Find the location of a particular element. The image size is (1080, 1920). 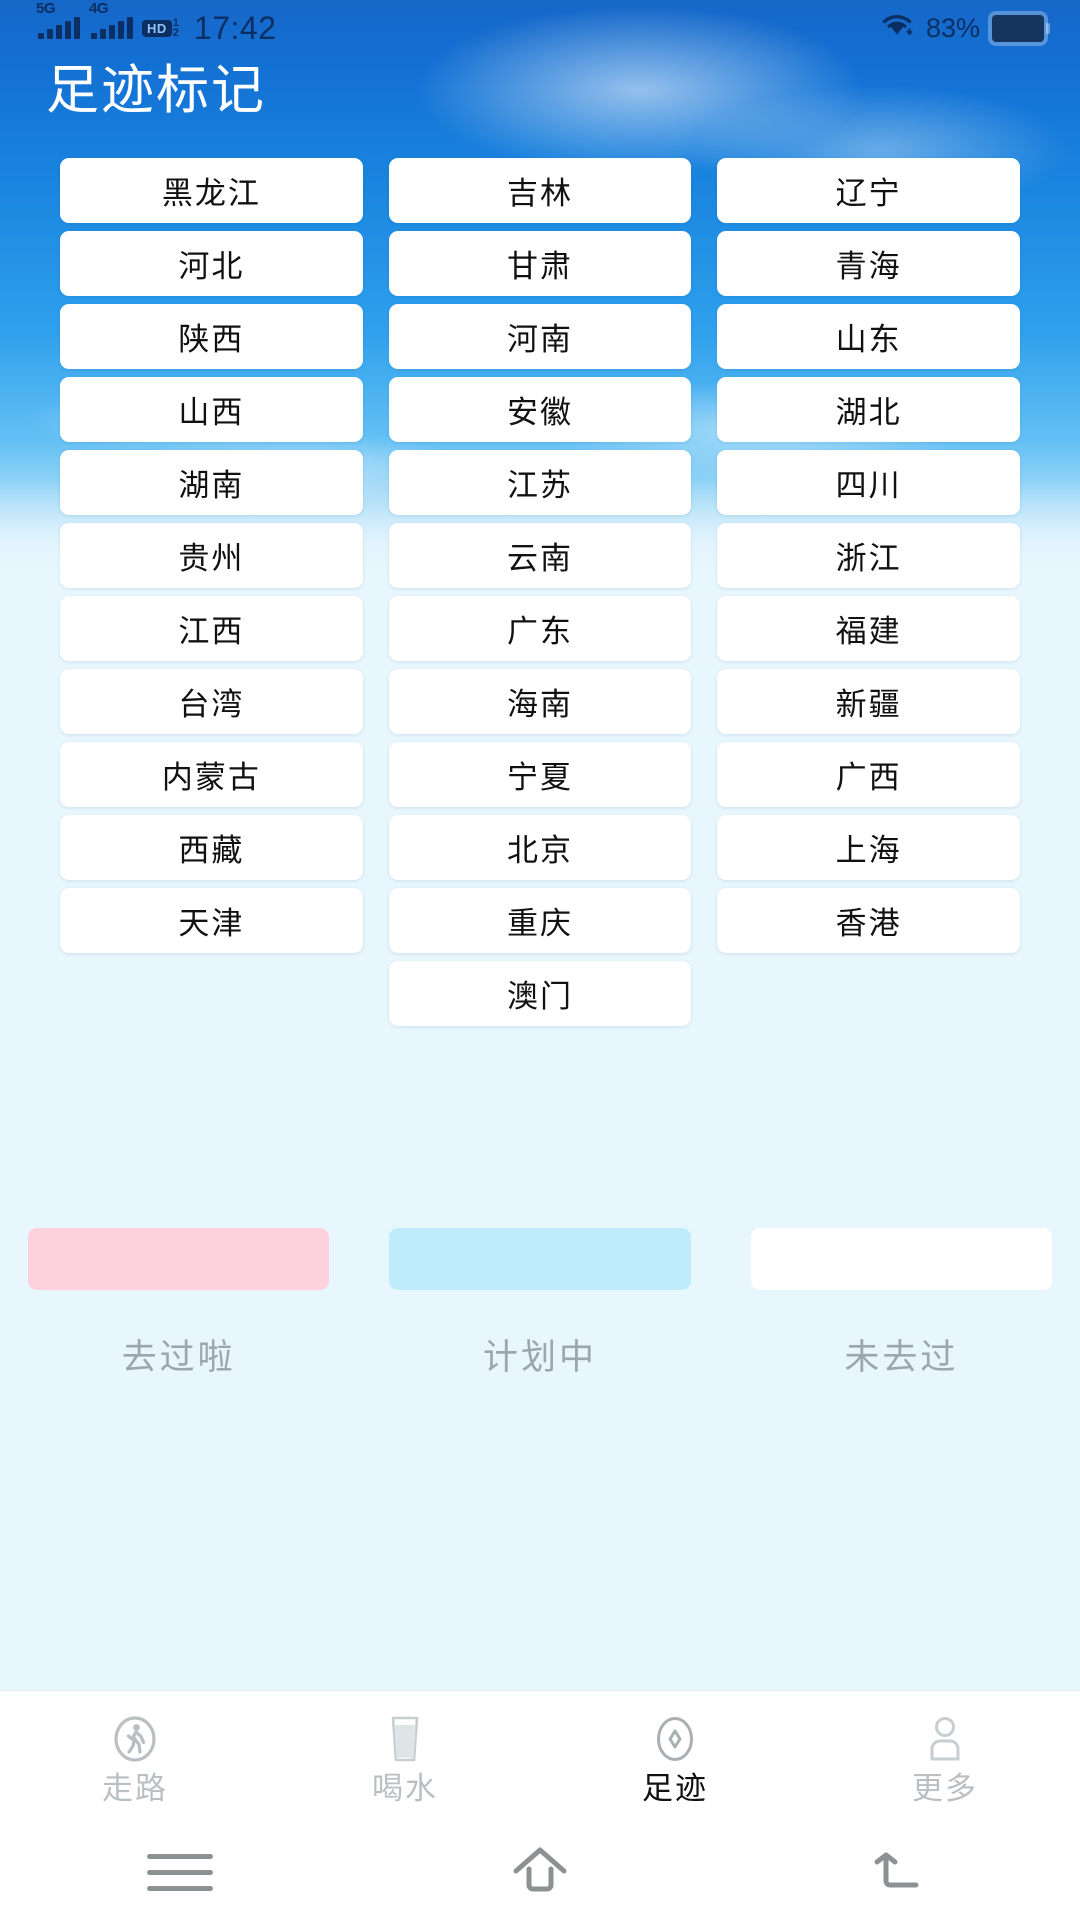

walking-icon is located at coordinates (135, 1739).